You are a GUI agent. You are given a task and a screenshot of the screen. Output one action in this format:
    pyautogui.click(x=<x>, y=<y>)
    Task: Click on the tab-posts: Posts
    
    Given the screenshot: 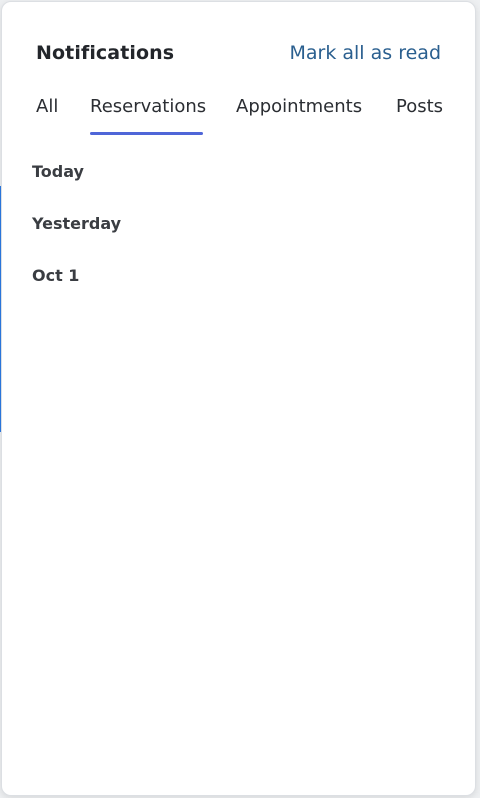 What is the action you would take?
    pyautogui.click(x=419, y=116)
    